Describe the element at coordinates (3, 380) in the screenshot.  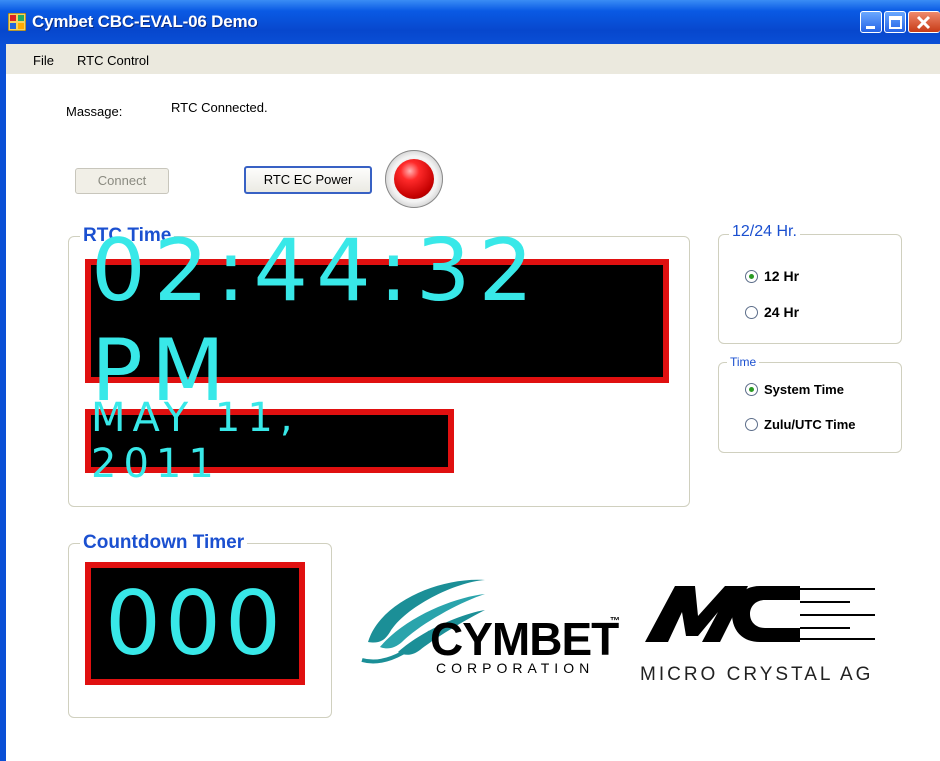
I see `window-left-border` at that location.